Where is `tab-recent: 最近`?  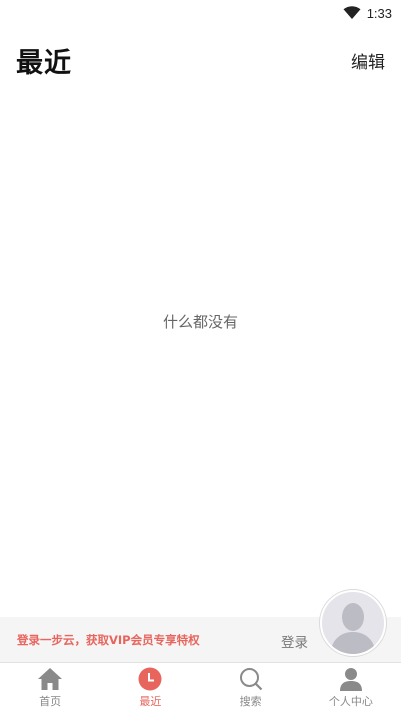
tab-recent: 最近 is located at coordinates (150, 687).